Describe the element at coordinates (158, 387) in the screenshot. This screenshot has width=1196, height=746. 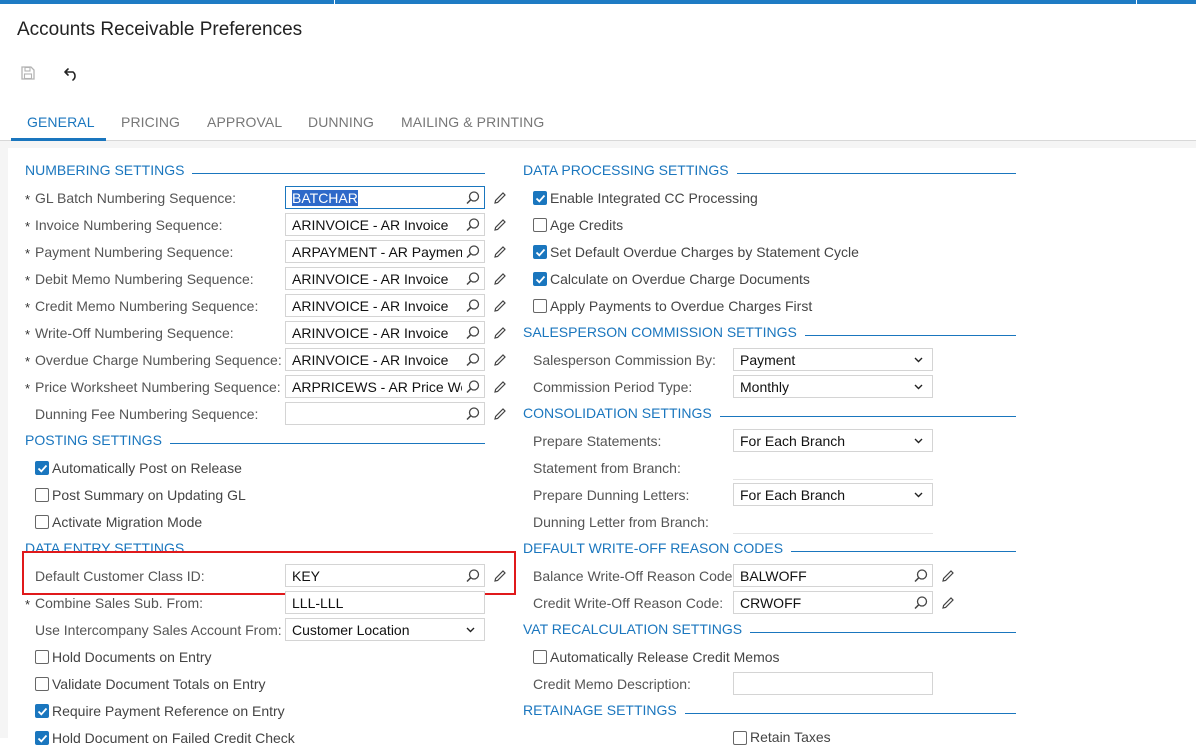
I see `price-worksheet-numbering-label: Price Worksheet Numbering Sequence:` at that location.